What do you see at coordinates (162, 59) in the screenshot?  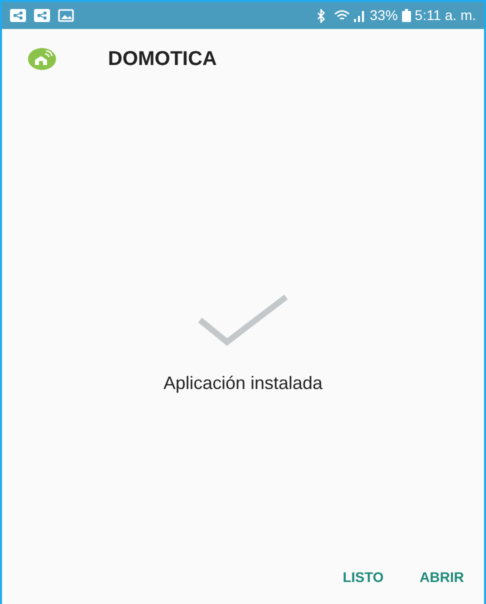 I see `app-title: DOMOTICA` at bounding box center [162, 59].